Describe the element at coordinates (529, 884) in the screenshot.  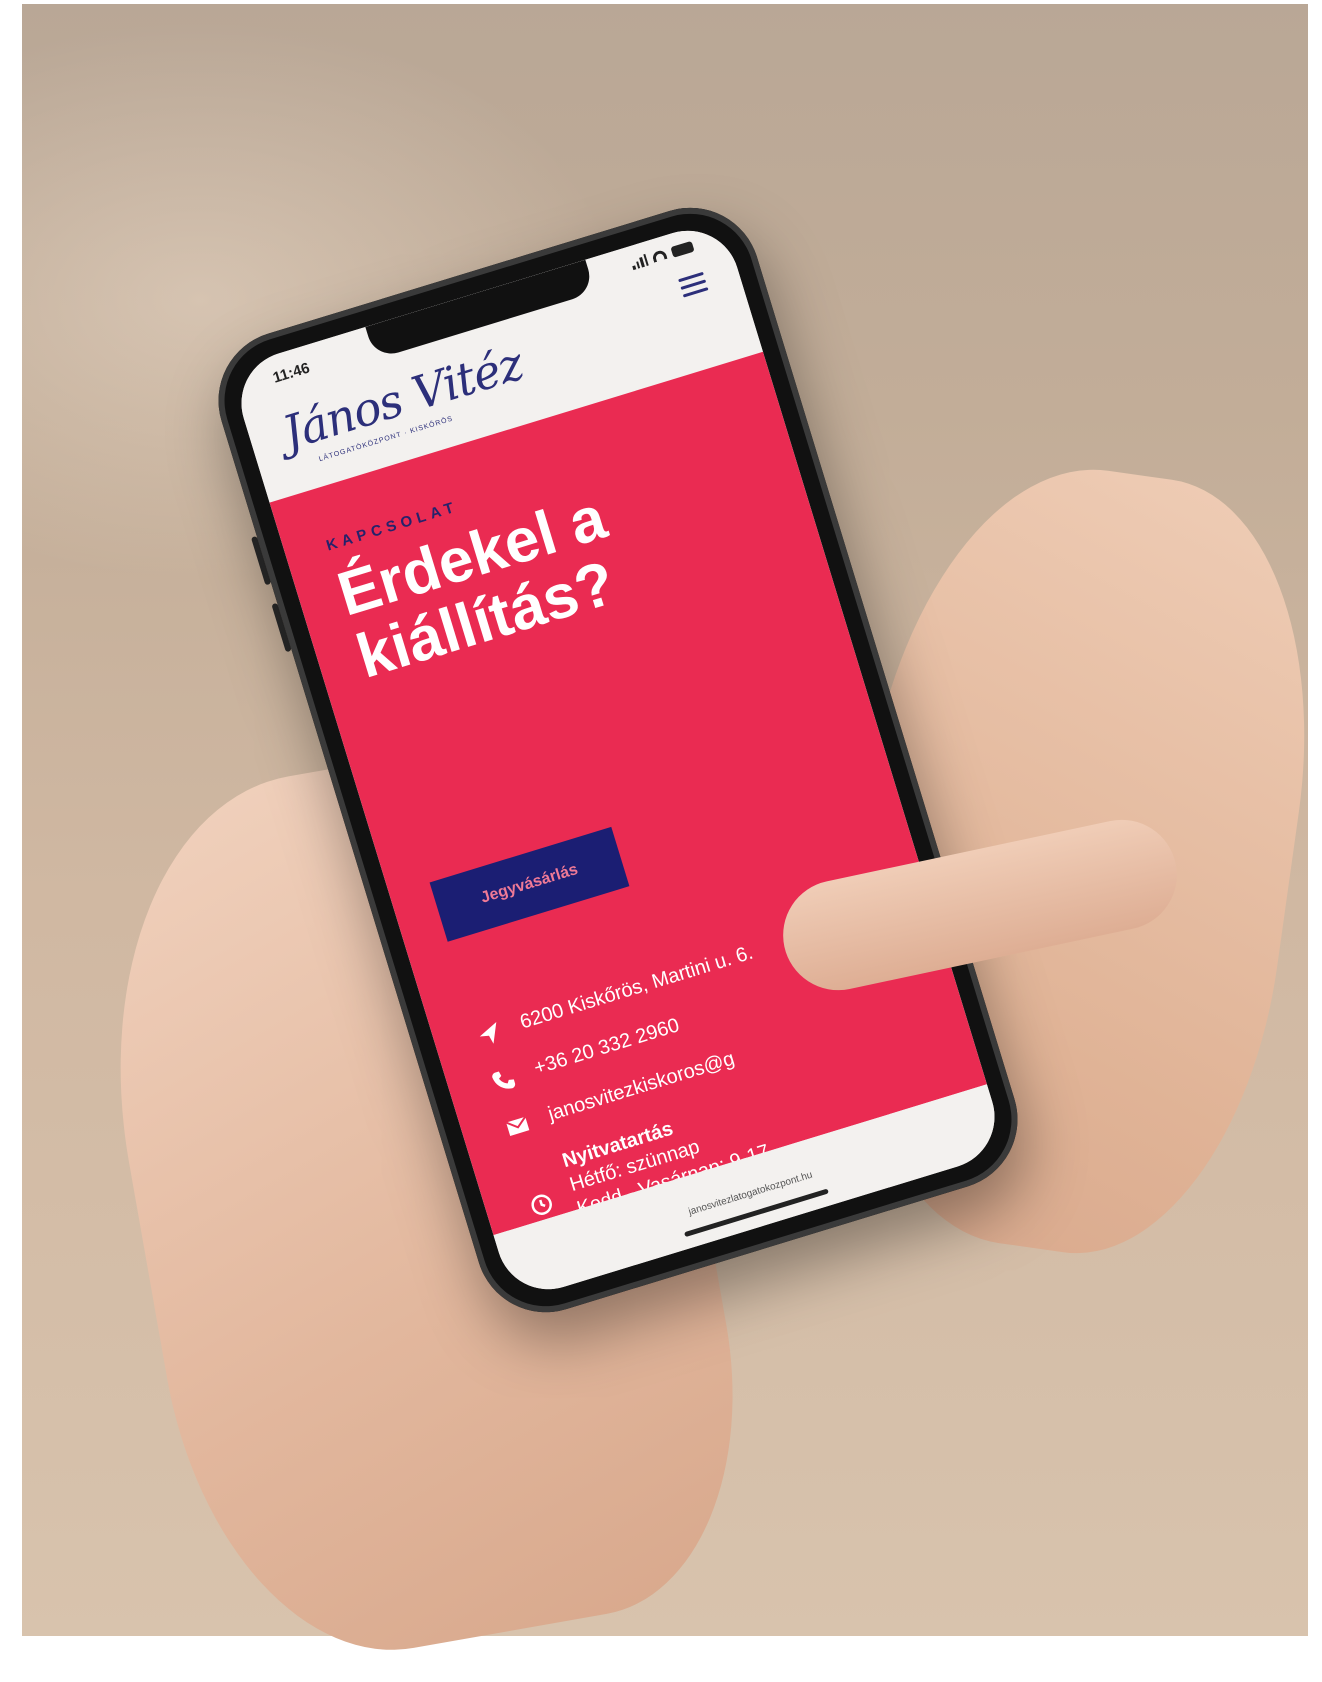
I see `ticket-purchase-button: Jegyvásárlás` at that location.